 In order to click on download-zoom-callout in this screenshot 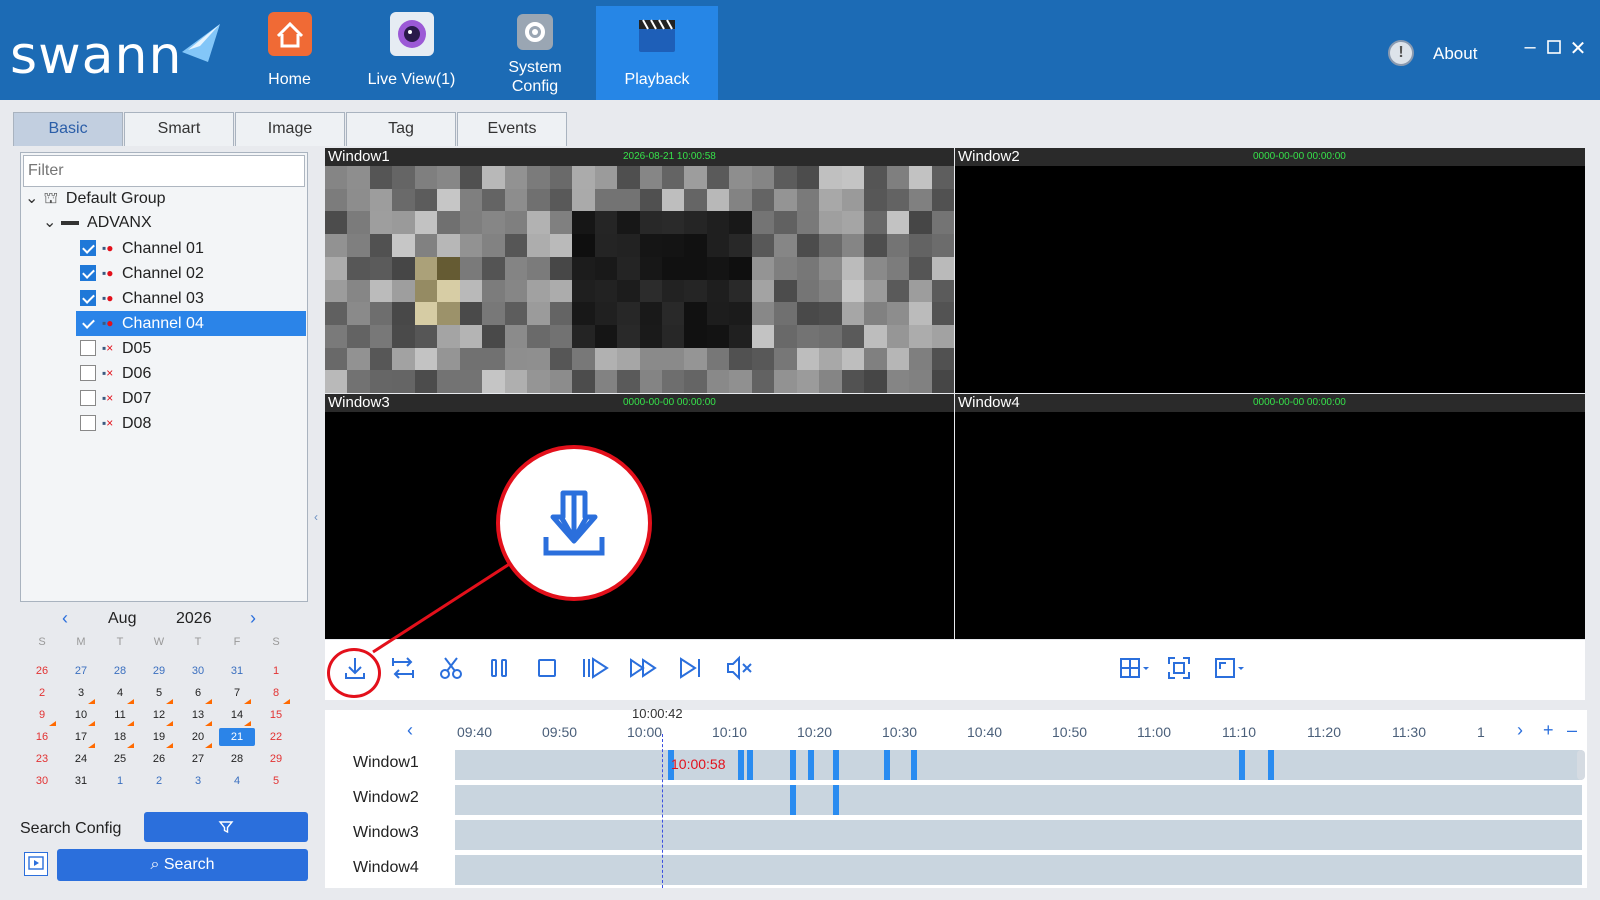, I will do `click(574, 523)`.